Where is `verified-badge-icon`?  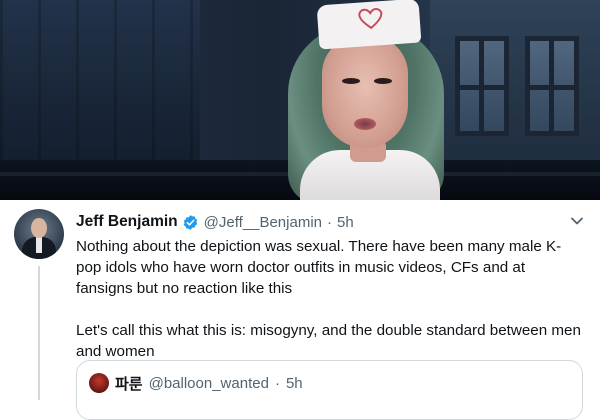 verified-badge-icon is located at coordinates (190, 222).